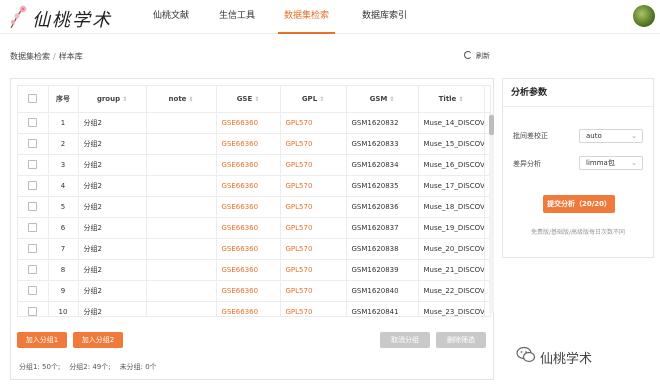  I want to click on cell-gsm: GSM1620839, so click(382, 270).